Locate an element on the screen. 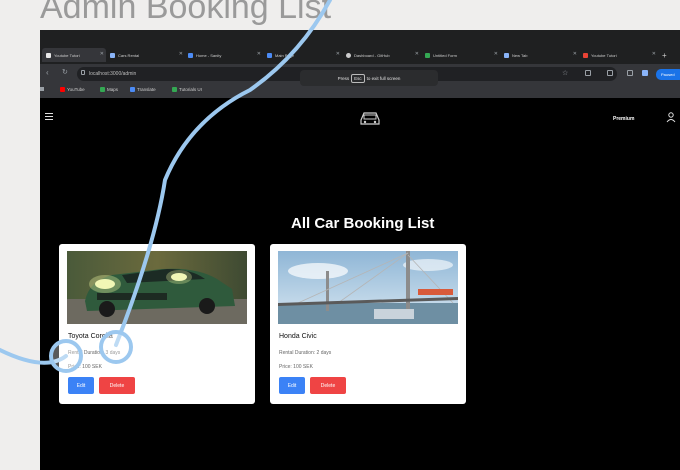 The height and width of the screenshot is (470, 680). tab-label: Untitled Form is located at coordinates (445, 55).